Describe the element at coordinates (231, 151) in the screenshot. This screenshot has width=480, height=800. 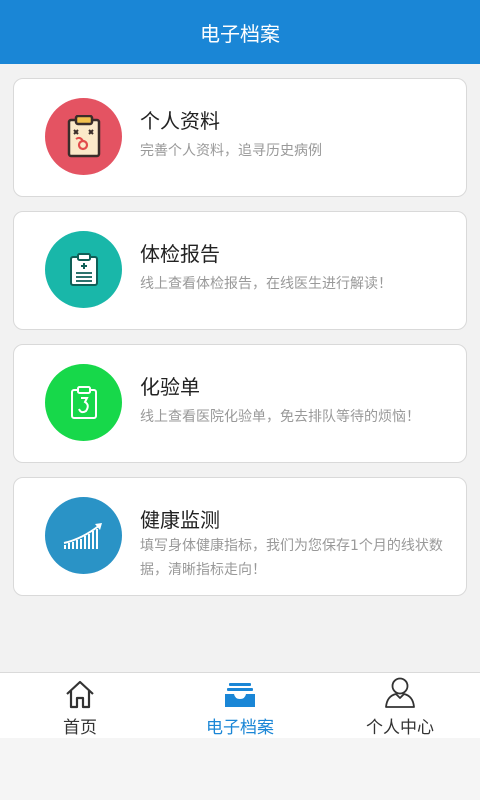
I see `card-description: 完善个人资料，追寻历史病例` at that location.